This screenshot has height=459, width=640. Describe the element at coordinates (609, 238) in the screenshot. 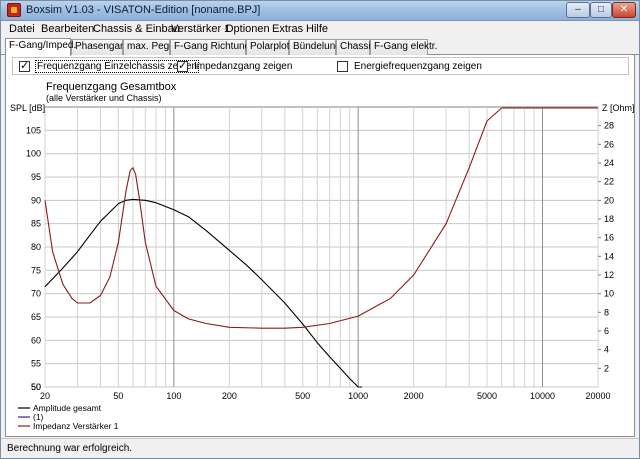

I see `y-right-tick-label: 16` at that location.